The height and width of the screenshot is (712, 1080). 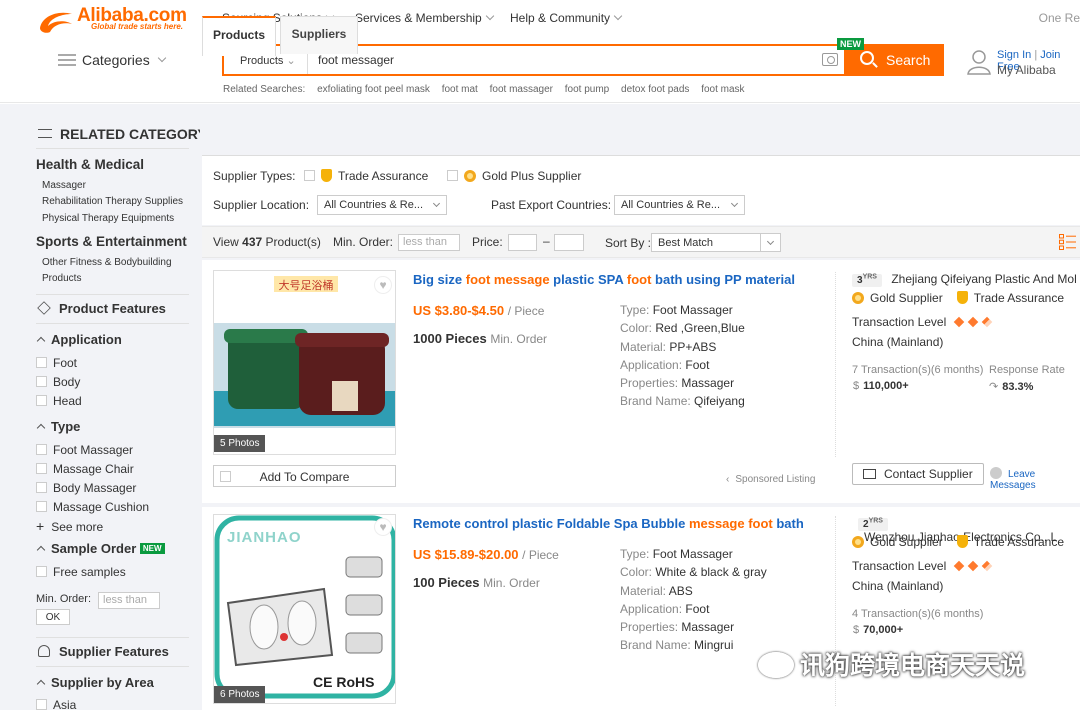 I want to click on filter-checkbox: Free samples, so click(x=81, y=572).